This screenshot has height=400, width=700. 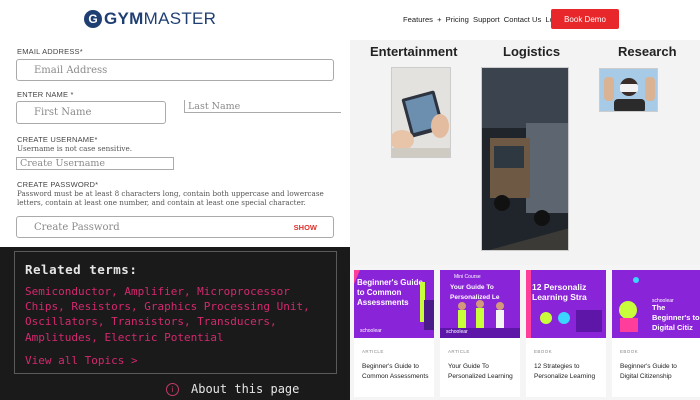 I want to click on research-photo, so click(x=628, y=90).